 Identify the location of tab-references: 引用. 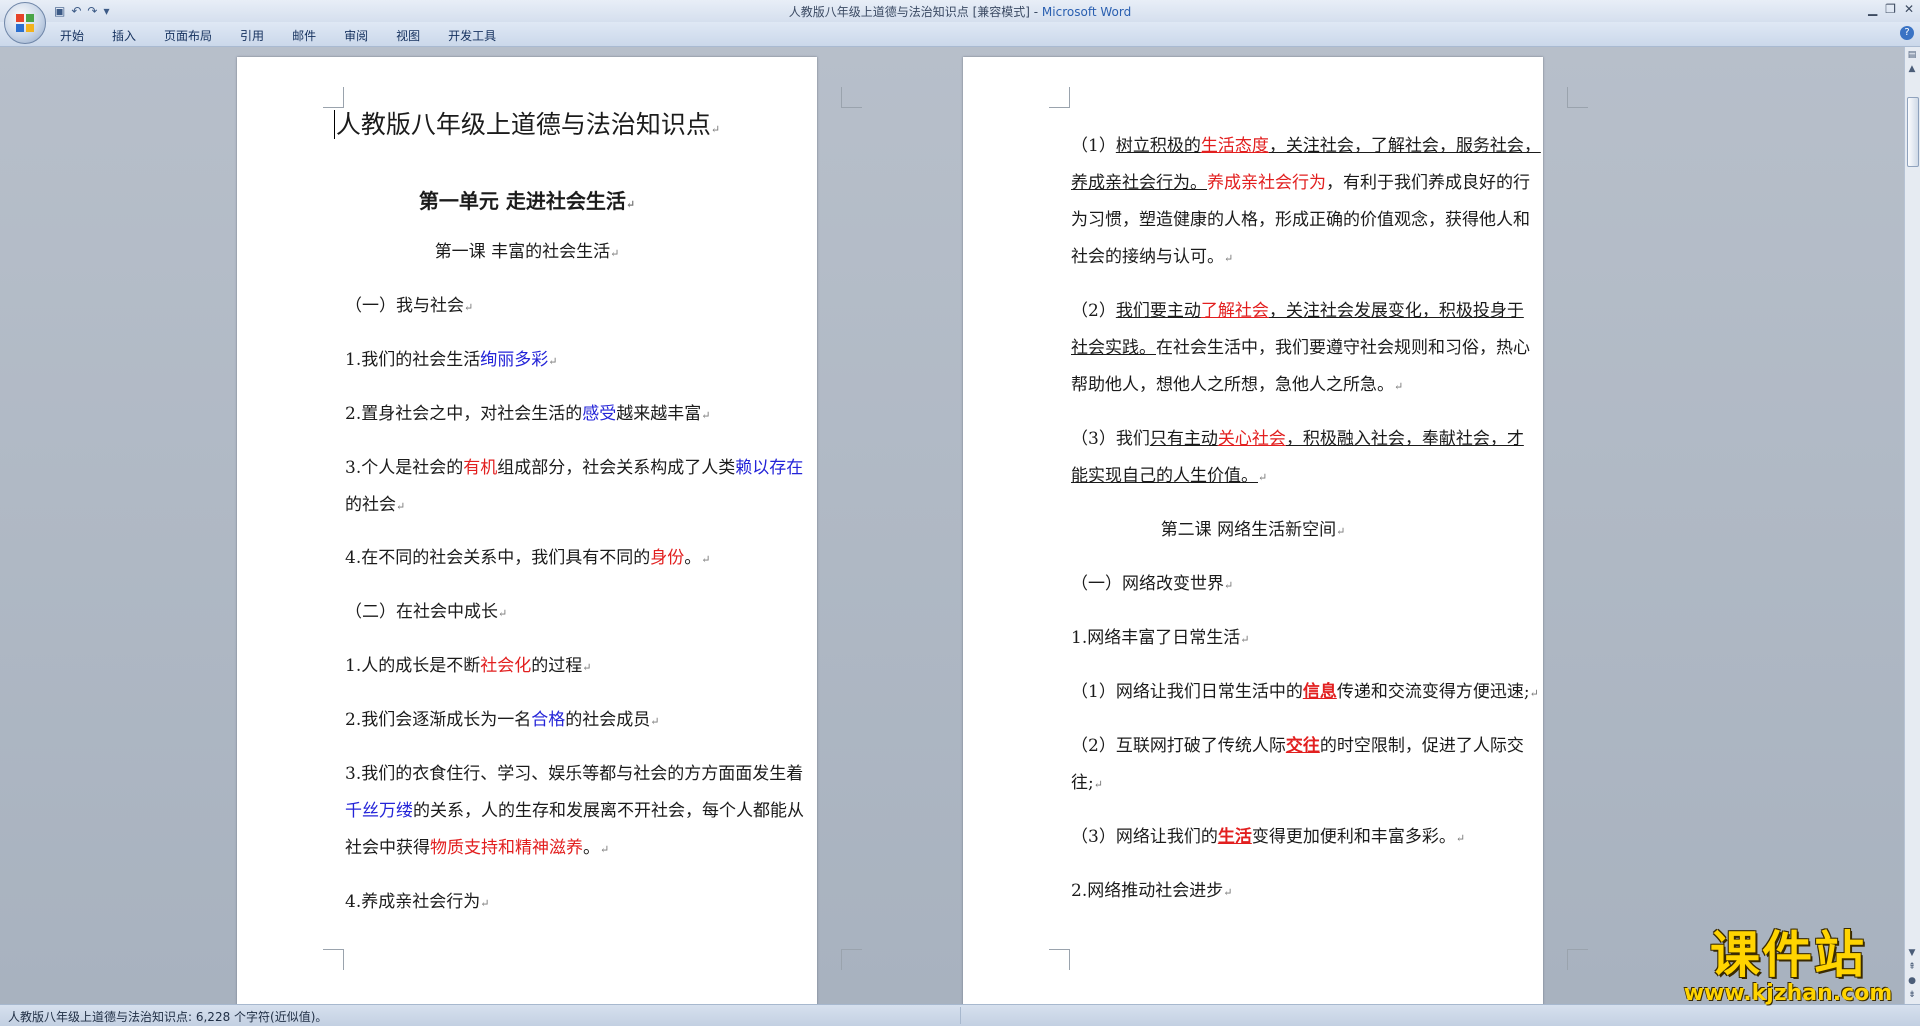
(260, 35).